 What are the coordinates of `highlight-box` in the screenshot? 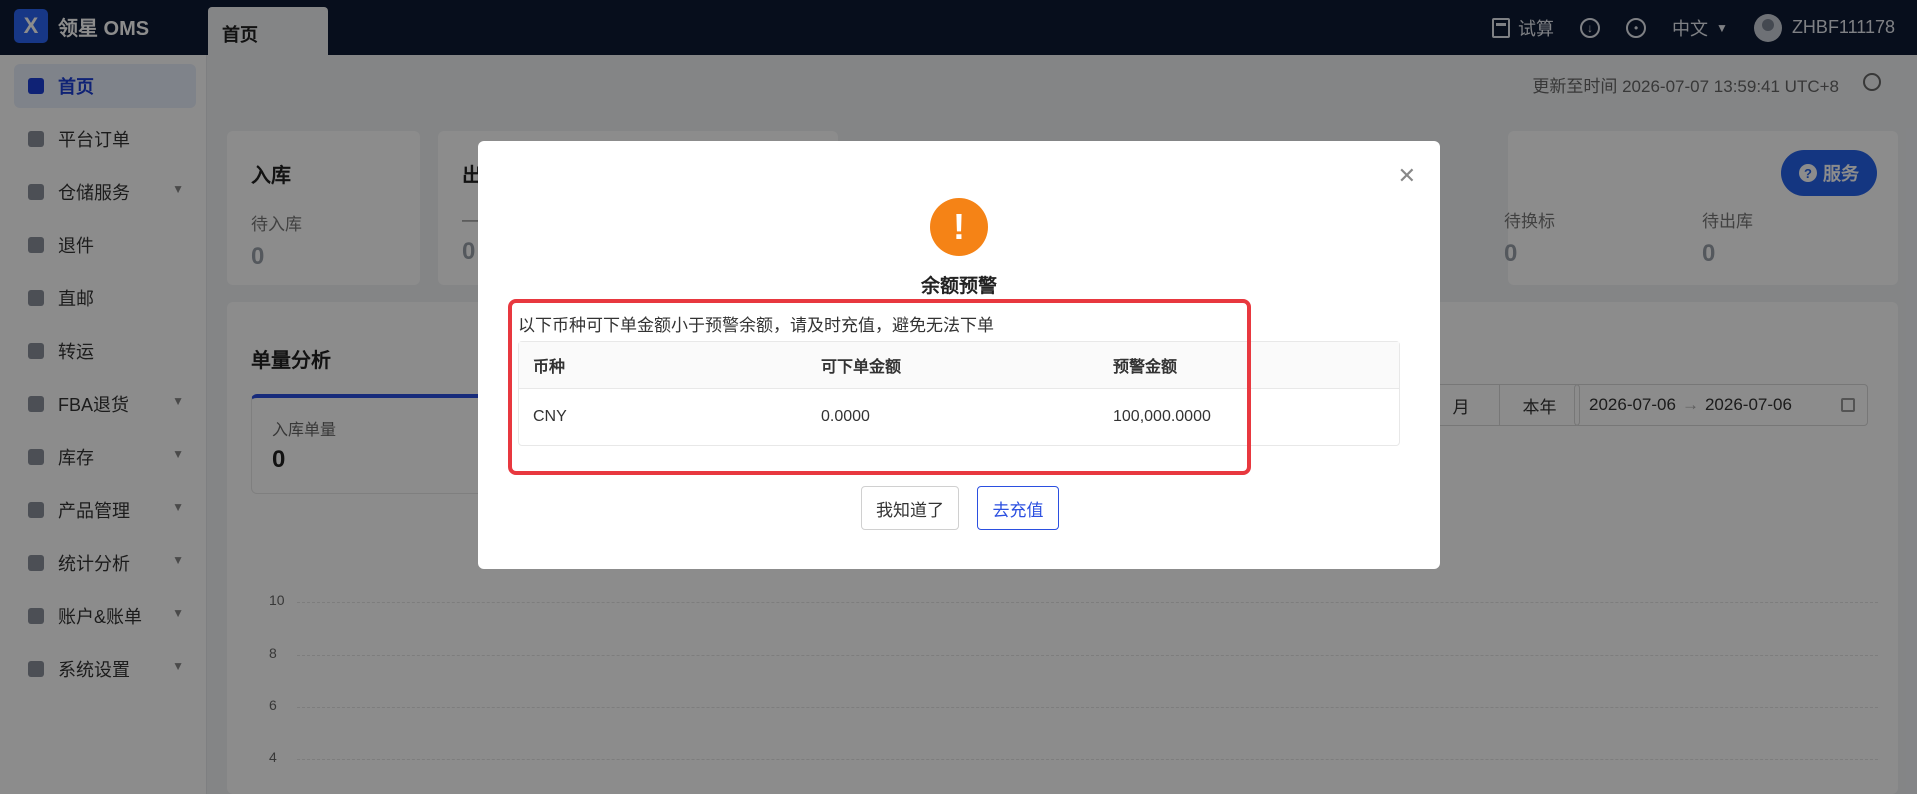 It's located at (879, 387).